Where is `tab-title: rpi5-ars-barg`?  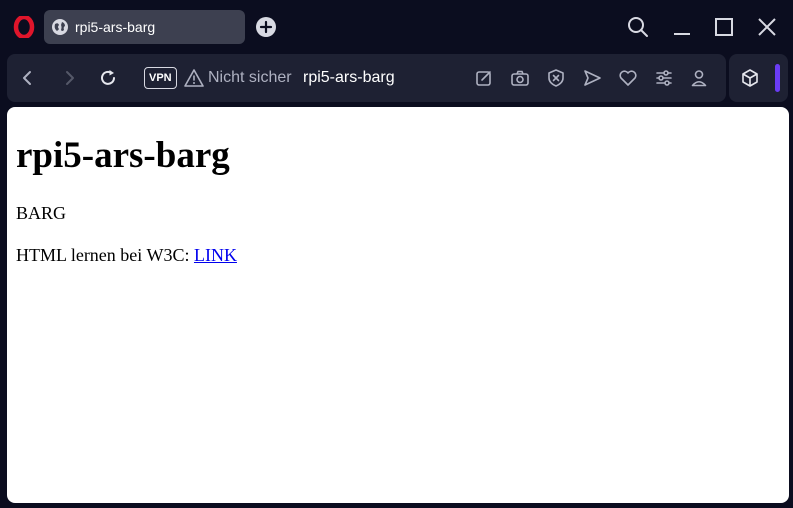
tab-title: rpi5-ars-barg is located at coordinates (115, 27).